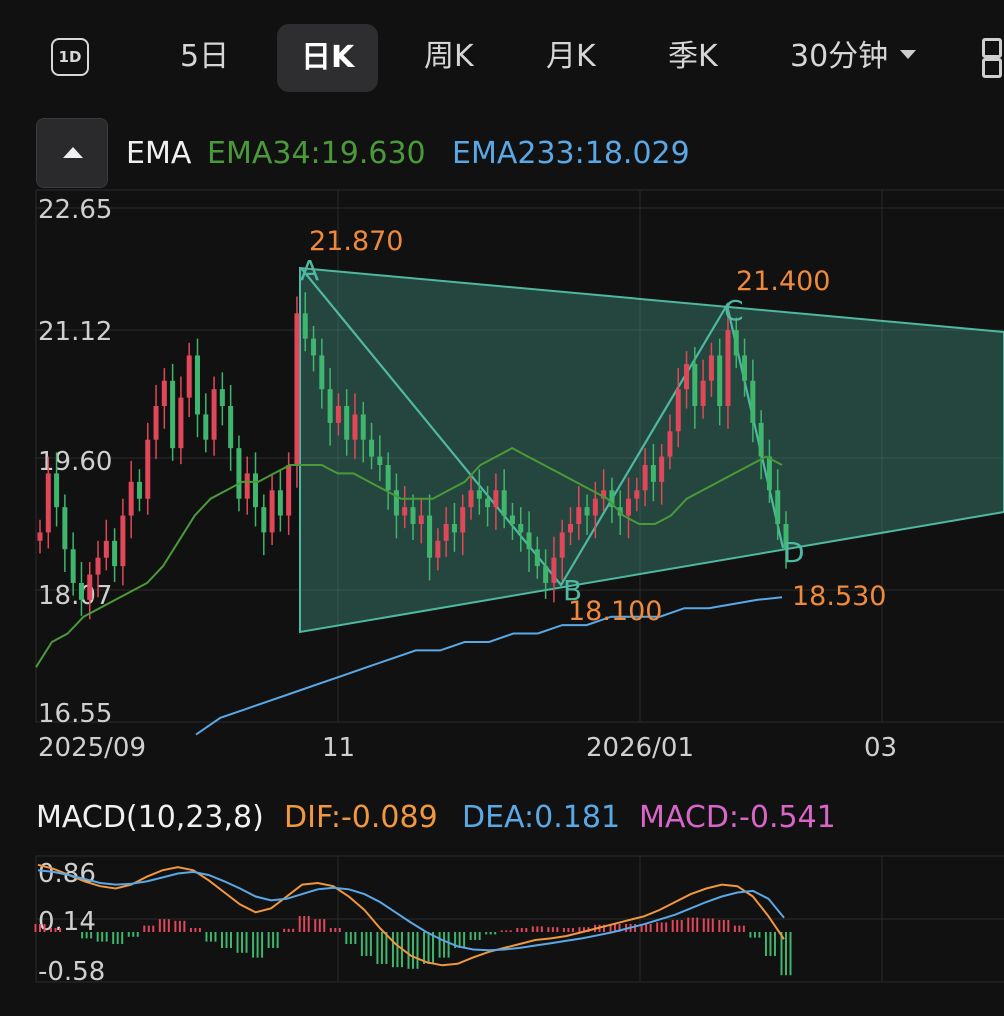 The width and height of the screenshot is (1004, 1016). I want to click on pattern-value-label: 21.400, so click(783, 281).